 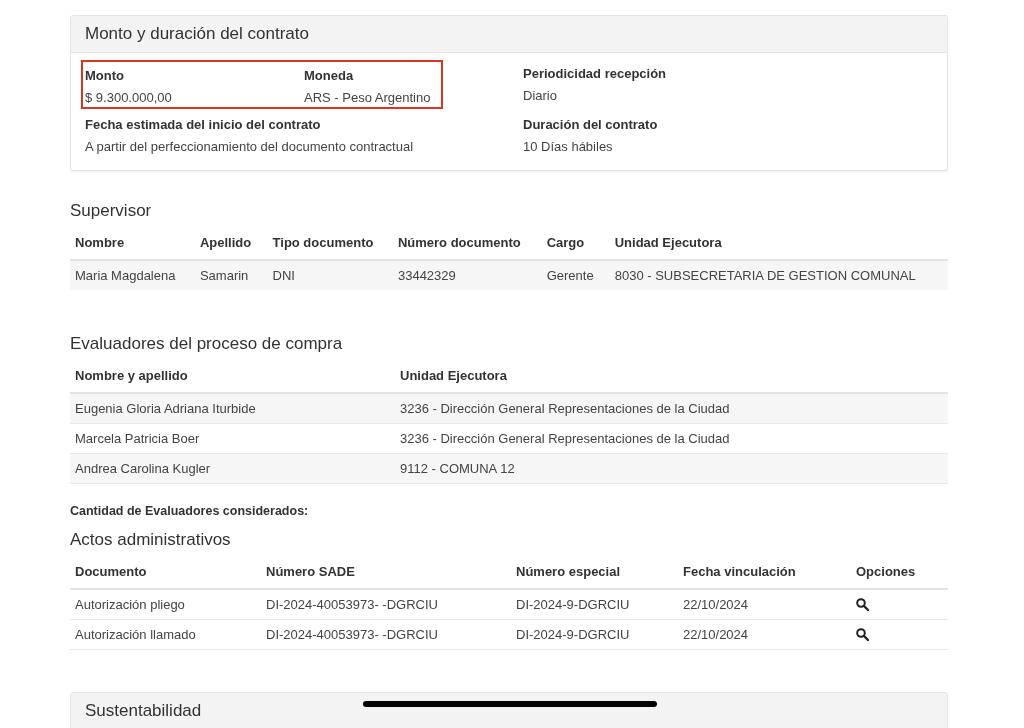 What do you see at coordinates (595, 73) in the screenshot?
I see `field-label: Periodicidad recepción` at bounding box center [595, 73].